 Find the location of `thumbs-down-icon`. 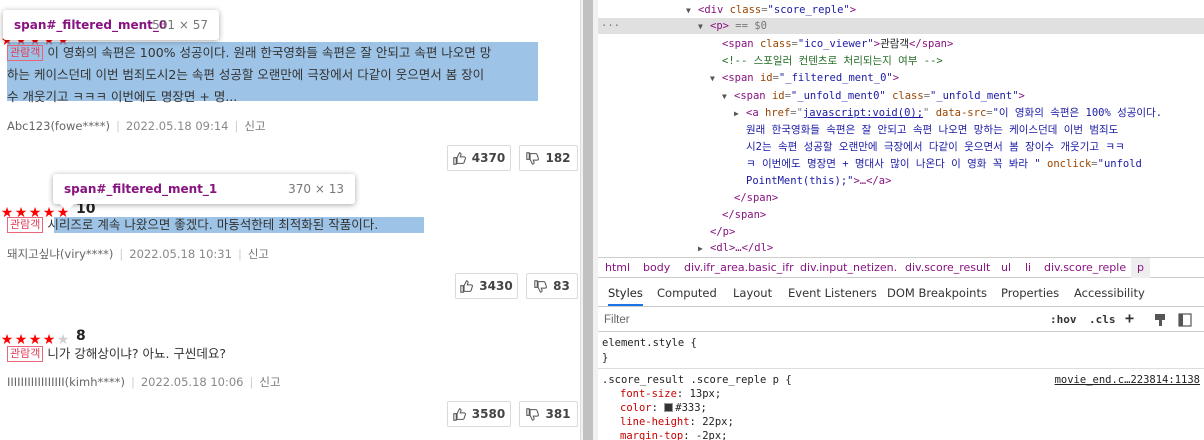

thumbs-down-icon is located at coordinates (533, 414).